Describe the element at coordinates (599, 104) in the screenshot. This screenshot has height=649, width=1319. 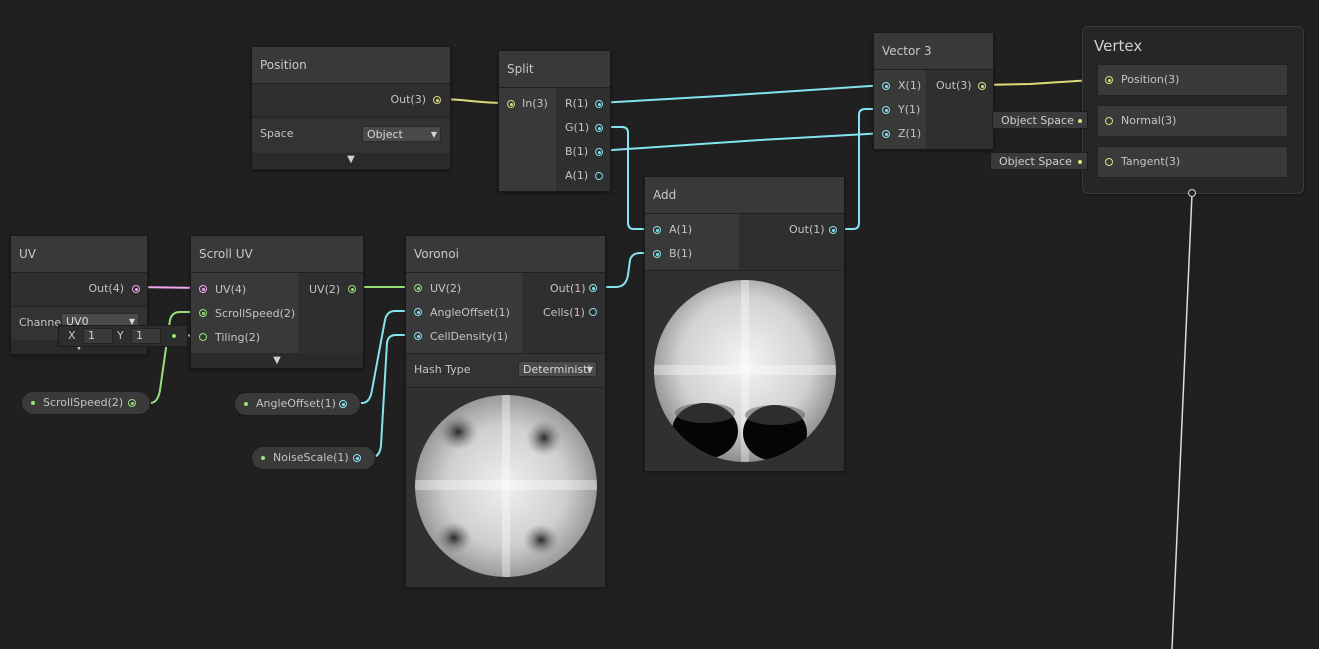
I see `output-port-r` at that location.